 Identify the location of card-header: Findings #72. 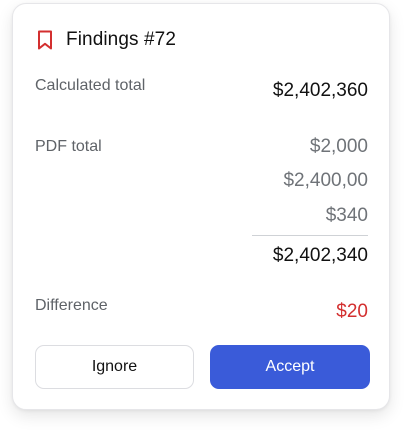
(106, 40).